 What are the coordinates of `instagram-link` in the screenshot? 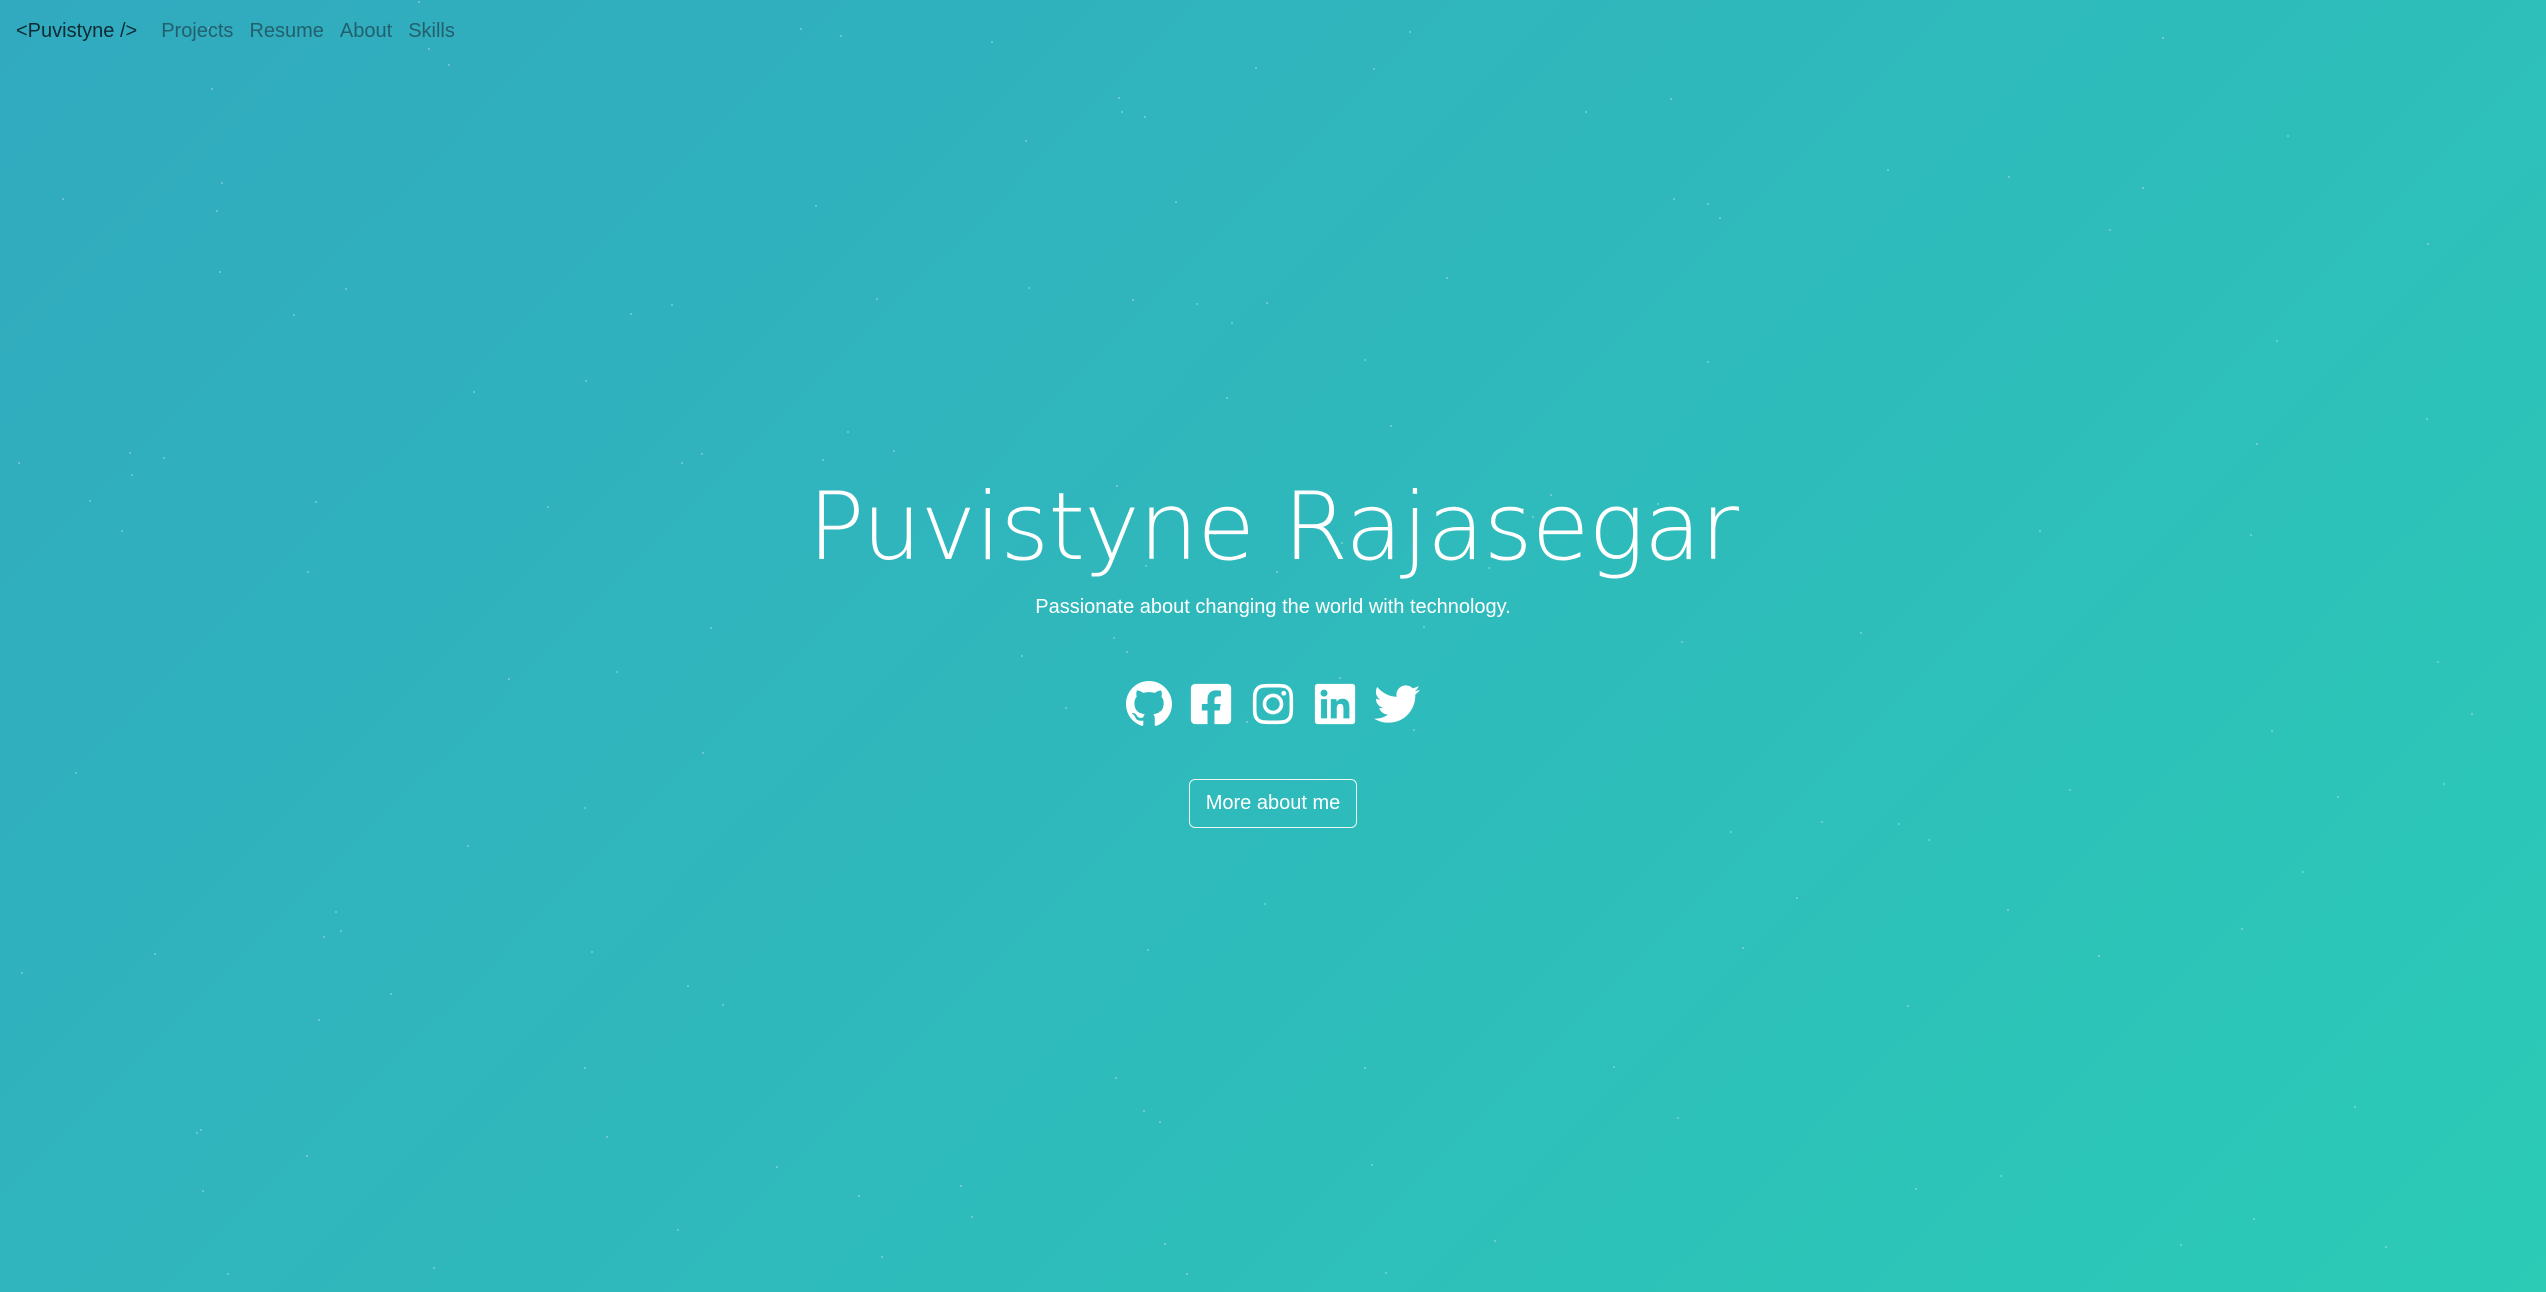 It's located at (1273, 704).